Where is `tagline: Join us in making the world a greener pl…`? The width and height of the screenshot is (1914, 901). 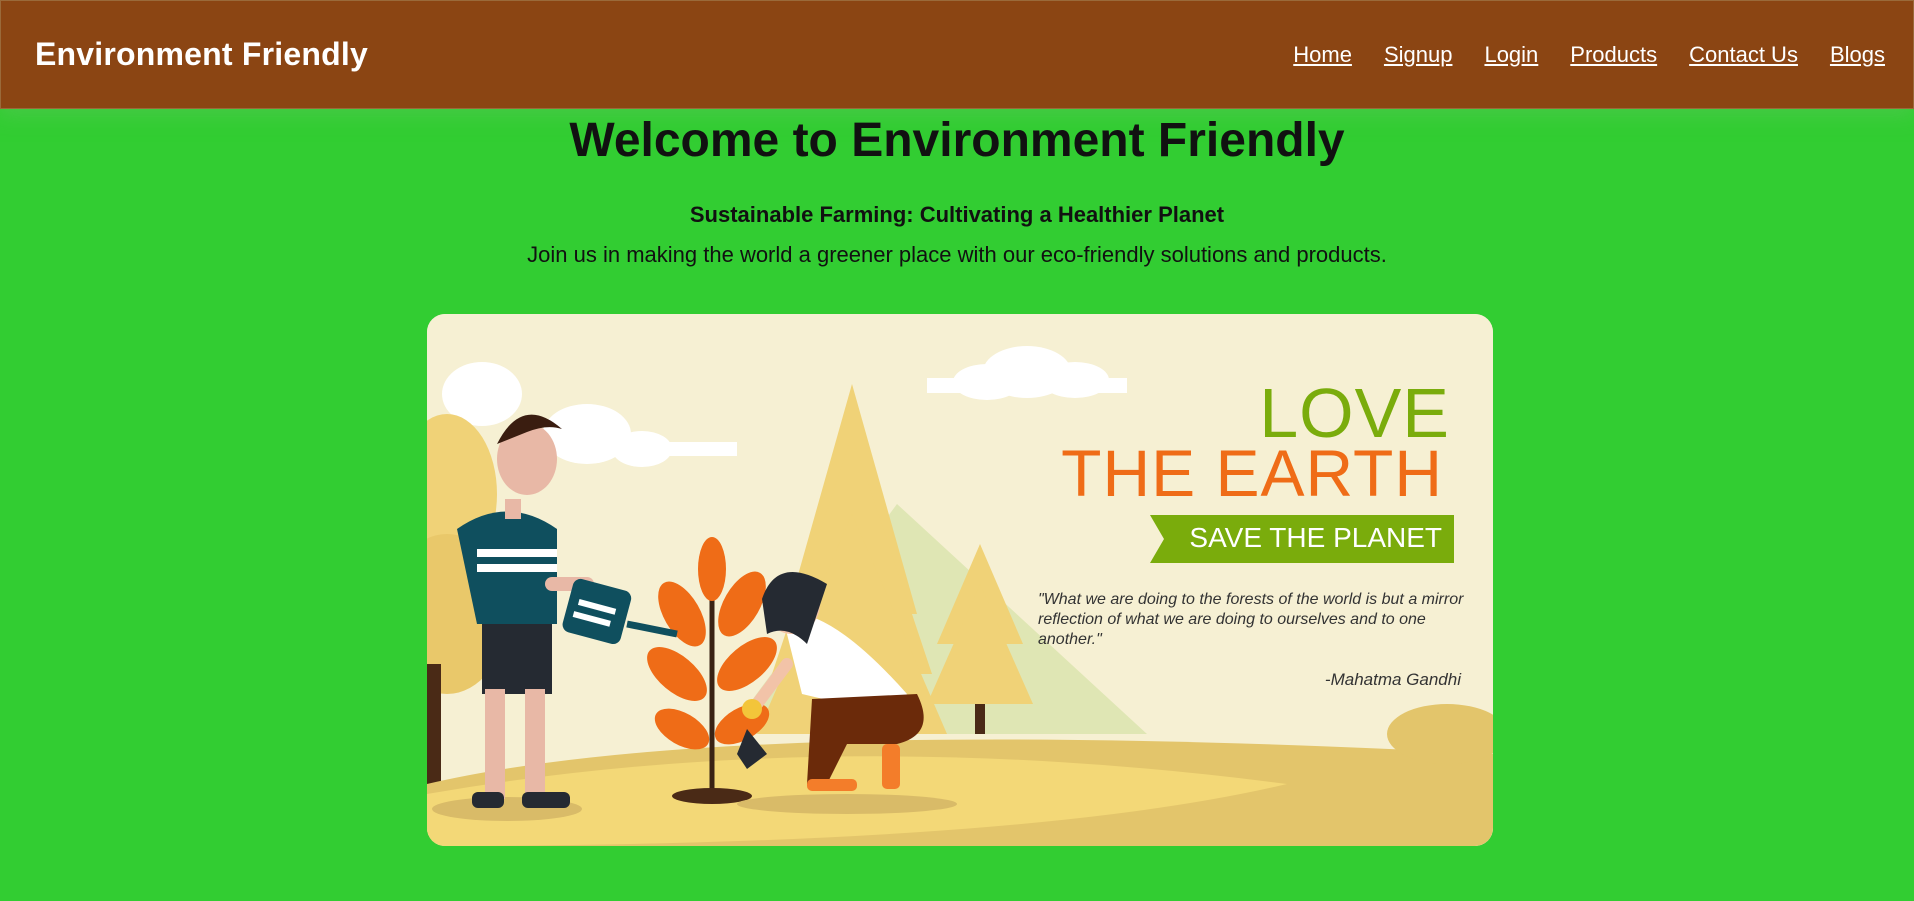
tagline: Join us in making the world a greener pl… is located at coordinates (957, 254).